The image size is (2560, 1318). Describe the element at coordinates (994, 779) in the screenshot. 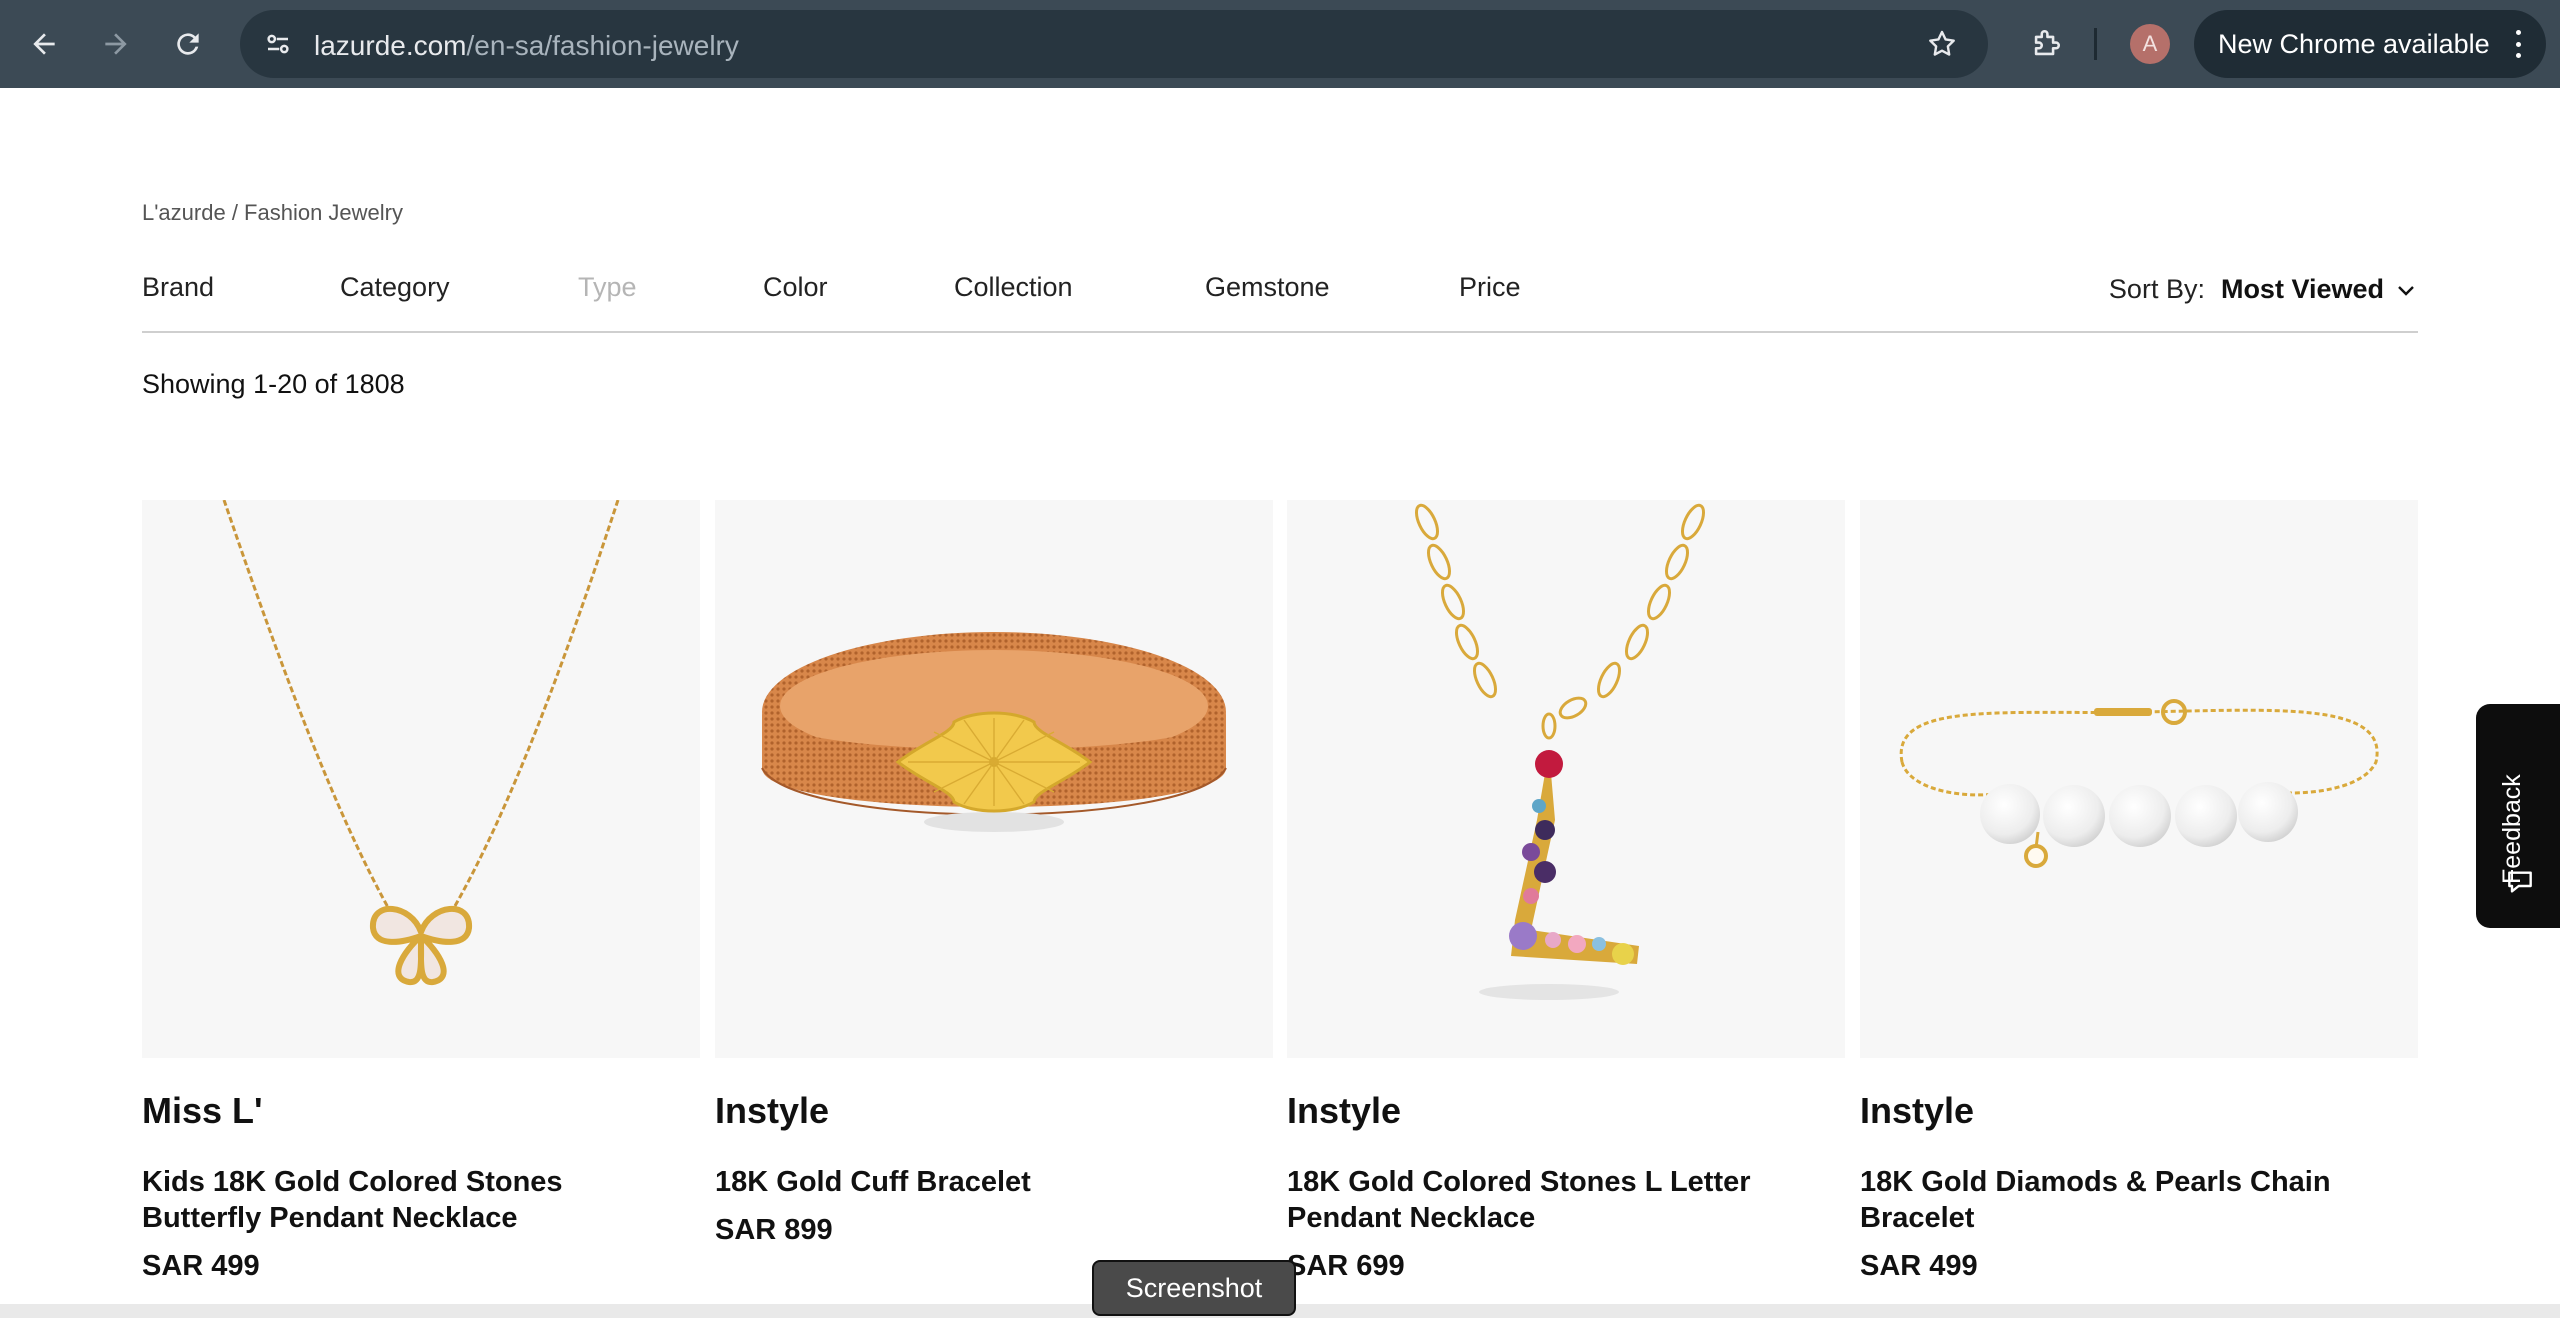

I see `product-image-mesh-cuff-bracelet` at that location.